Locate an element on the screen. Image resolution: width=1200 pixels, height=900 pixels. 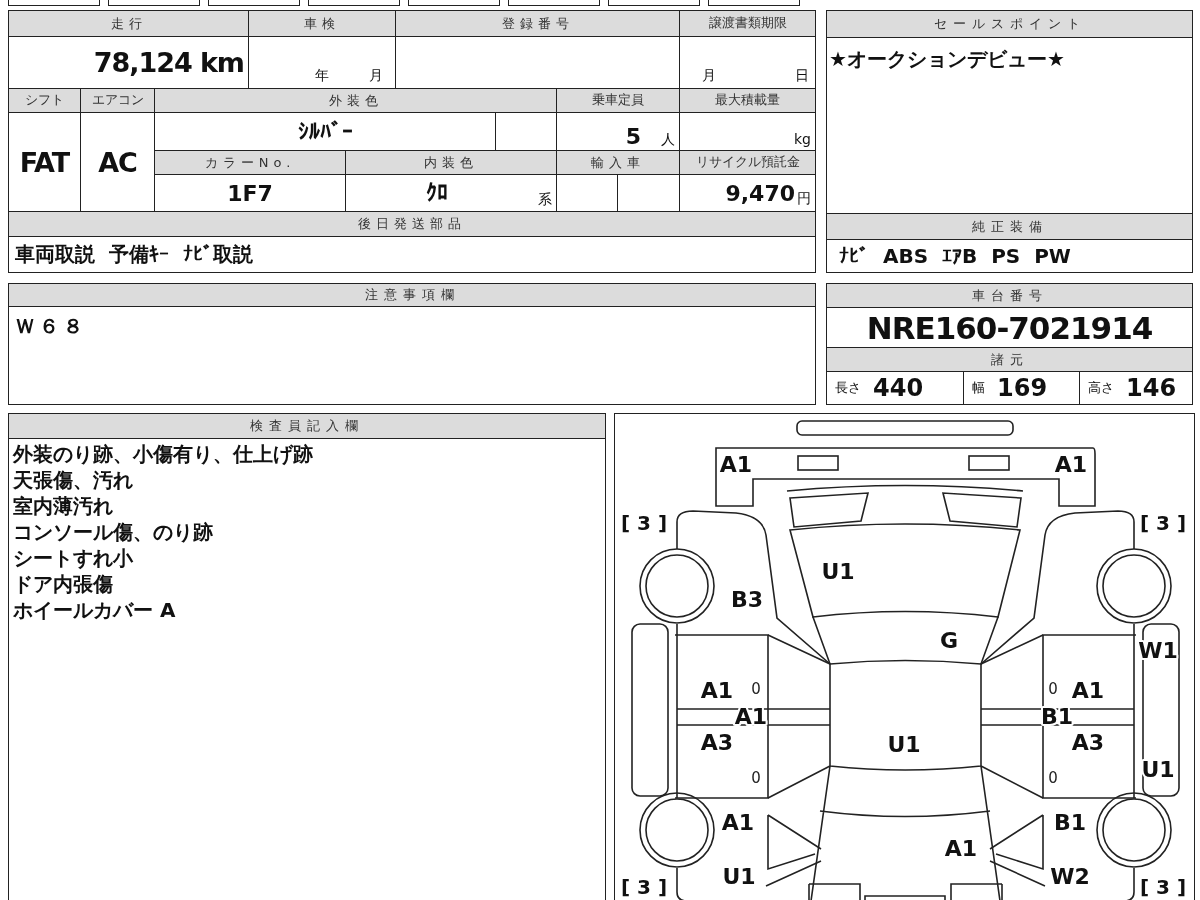
spec-value: 169 is located at coordinates (1022, 388).